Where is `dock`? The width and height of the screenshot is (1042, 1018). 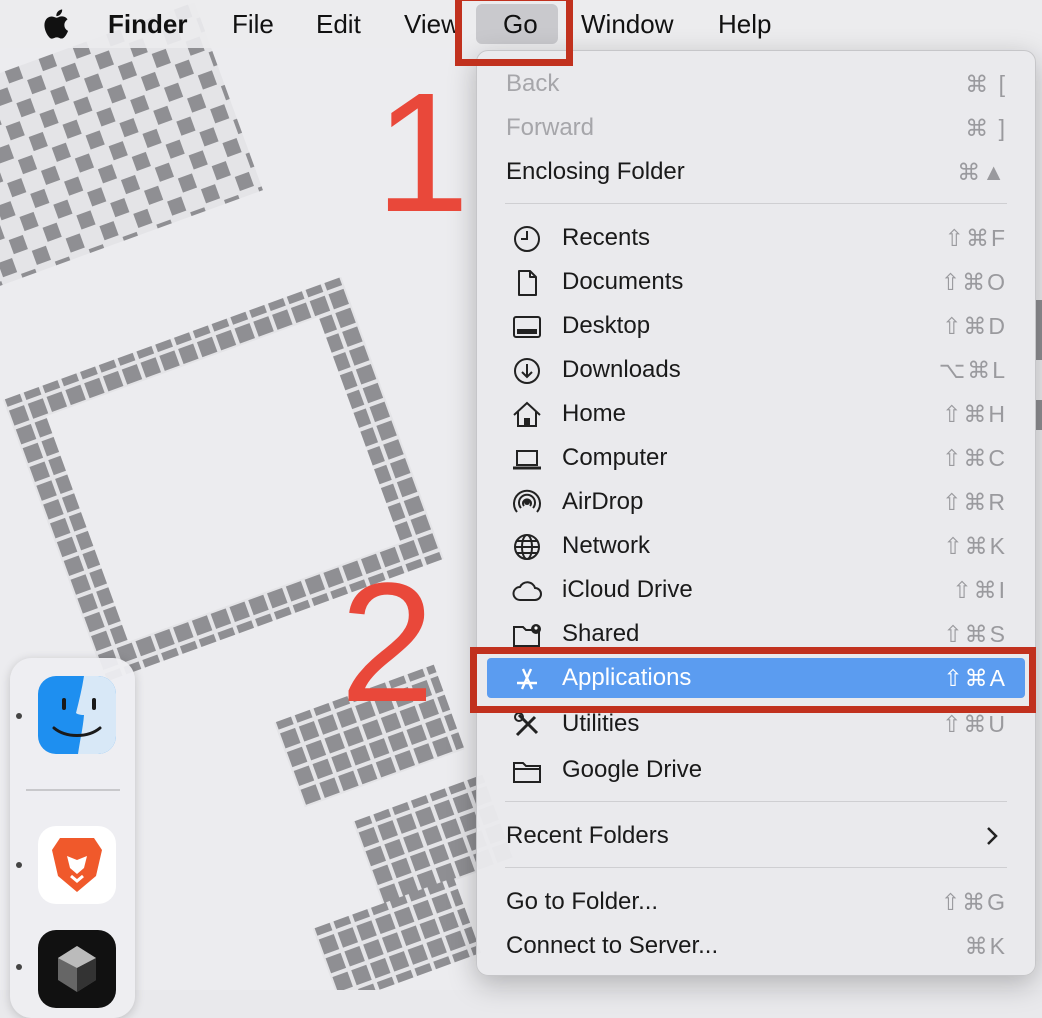
dock is located at coordinates (72, 838).